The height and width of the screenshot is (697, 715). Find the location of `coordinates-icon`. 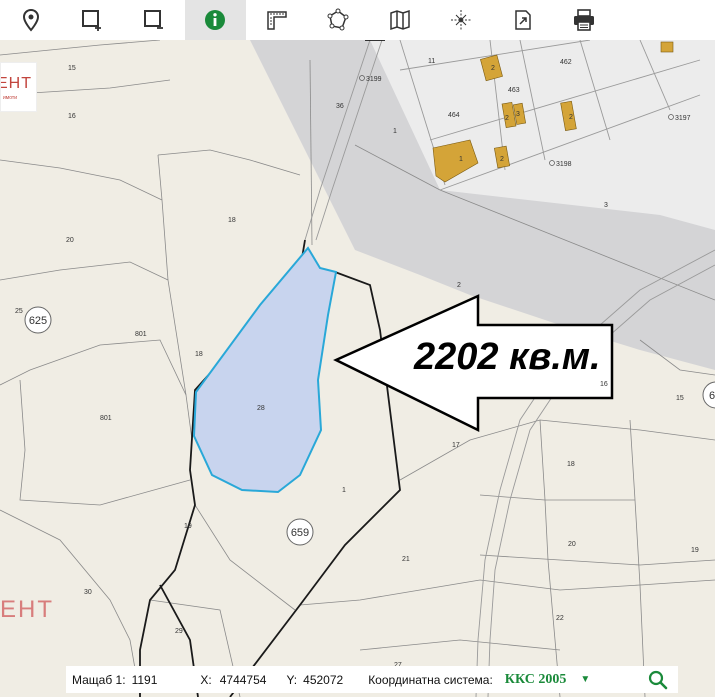

coordinates-icon is located at coordinates (461, 20).